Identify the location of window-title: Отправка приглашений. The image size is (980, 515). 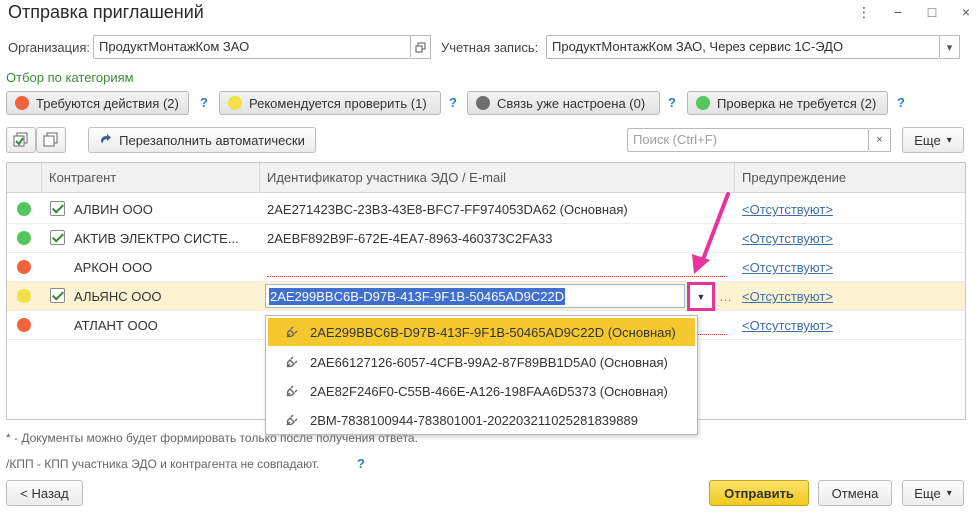
(106, 12).